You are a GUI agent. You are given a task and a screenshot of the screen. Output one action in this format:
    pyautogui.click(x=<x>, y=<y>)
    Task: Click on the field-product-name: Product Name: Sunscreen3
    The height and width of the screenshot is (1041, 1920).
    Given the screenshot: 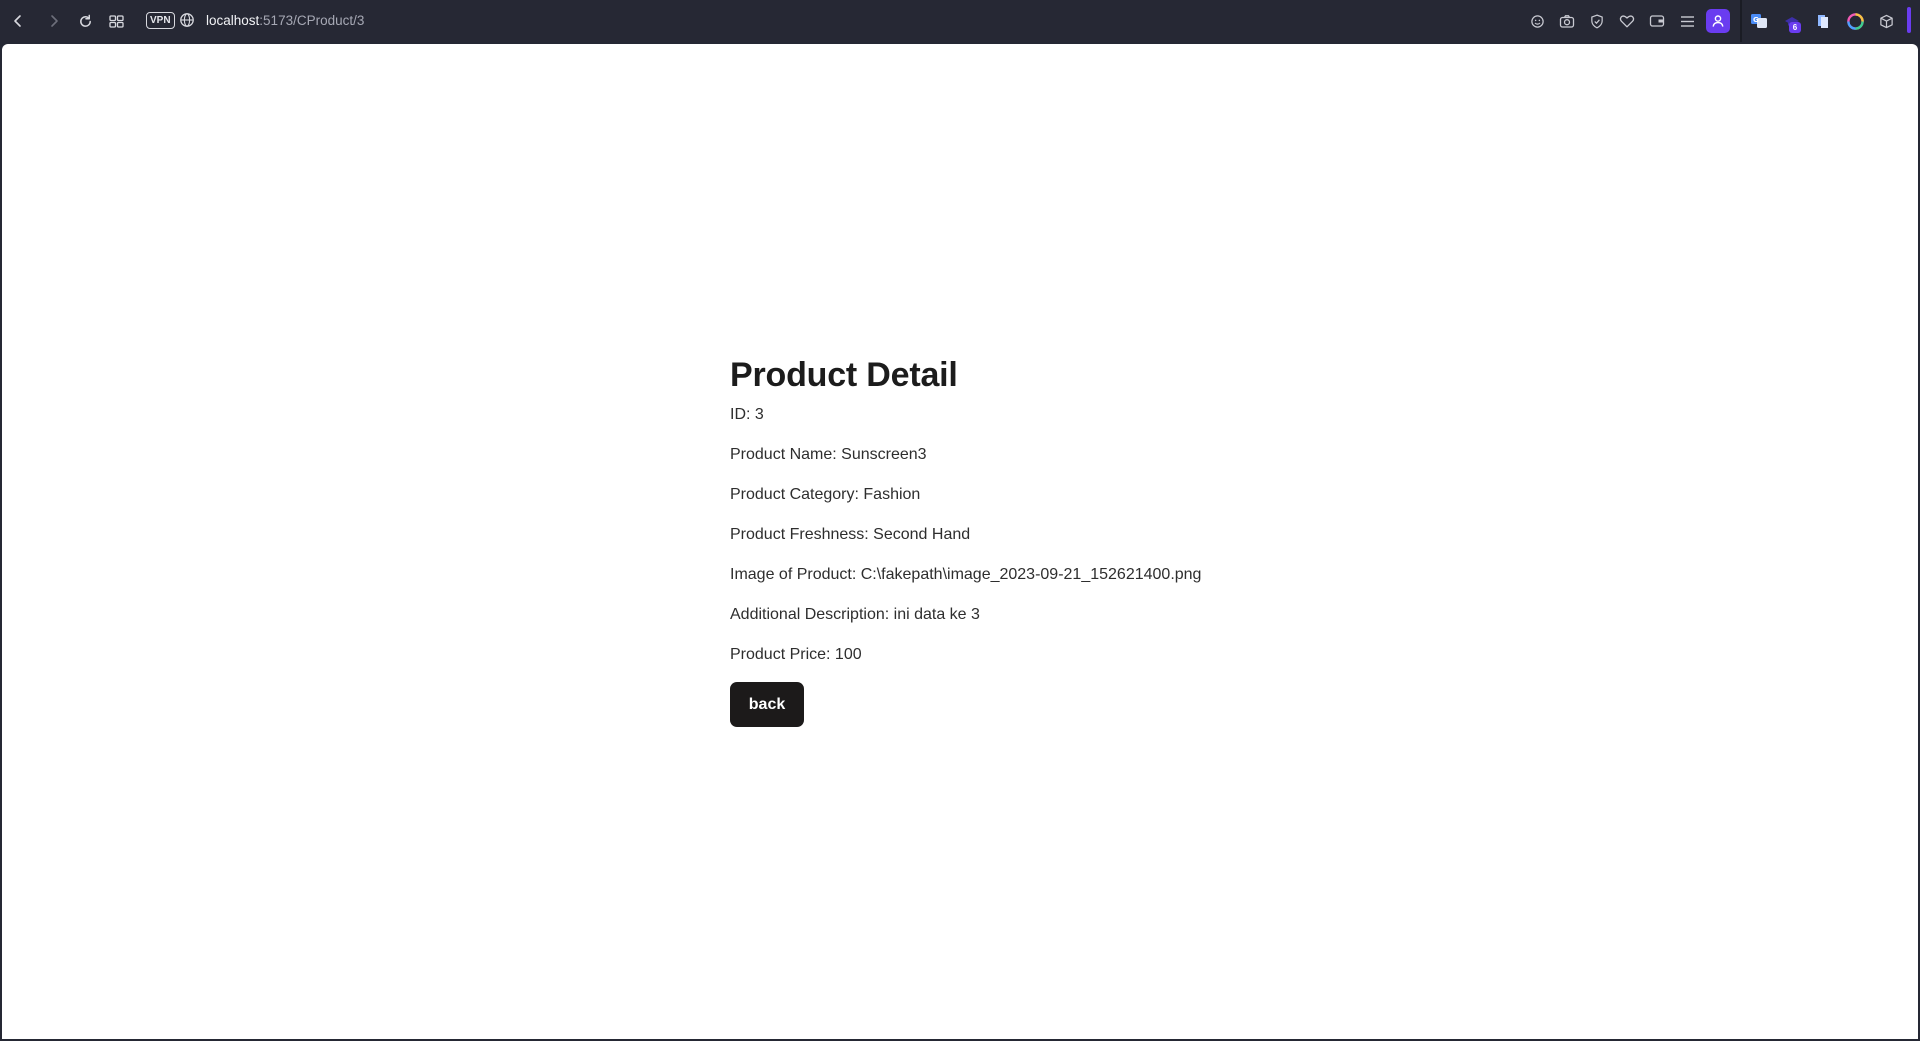 What is the action you would take?
    pyautogui.click(x=828, y=454)
    